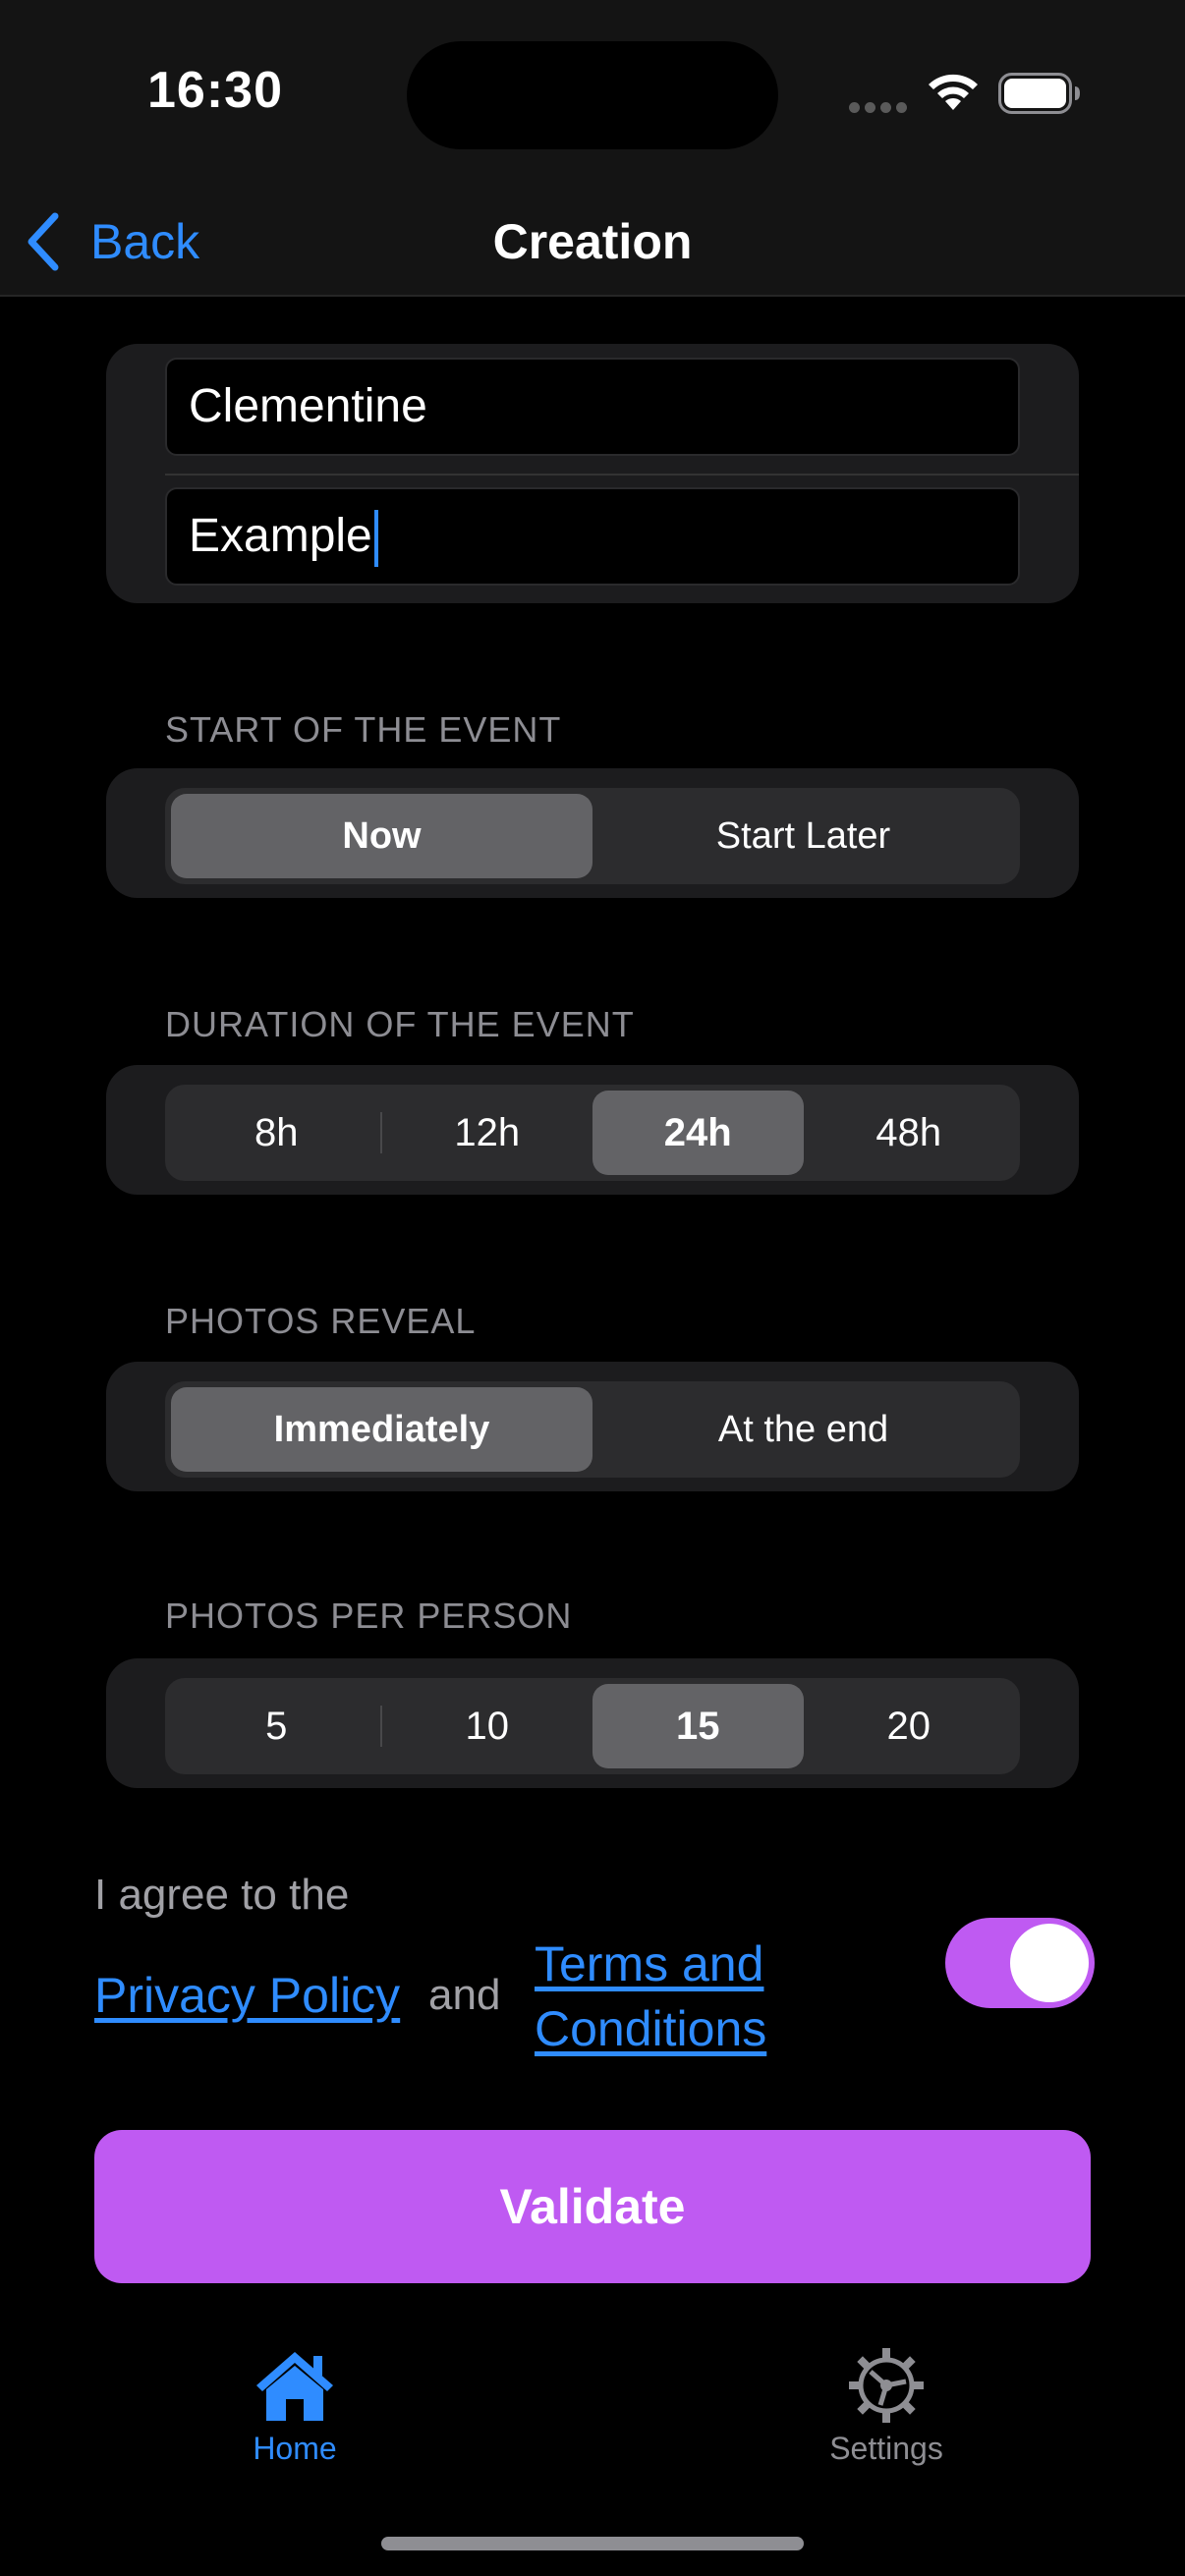  What do you see at coordinates (592, 2543) in the screenshot?
I see `home-indicator` at bounding box center [592, 2543].